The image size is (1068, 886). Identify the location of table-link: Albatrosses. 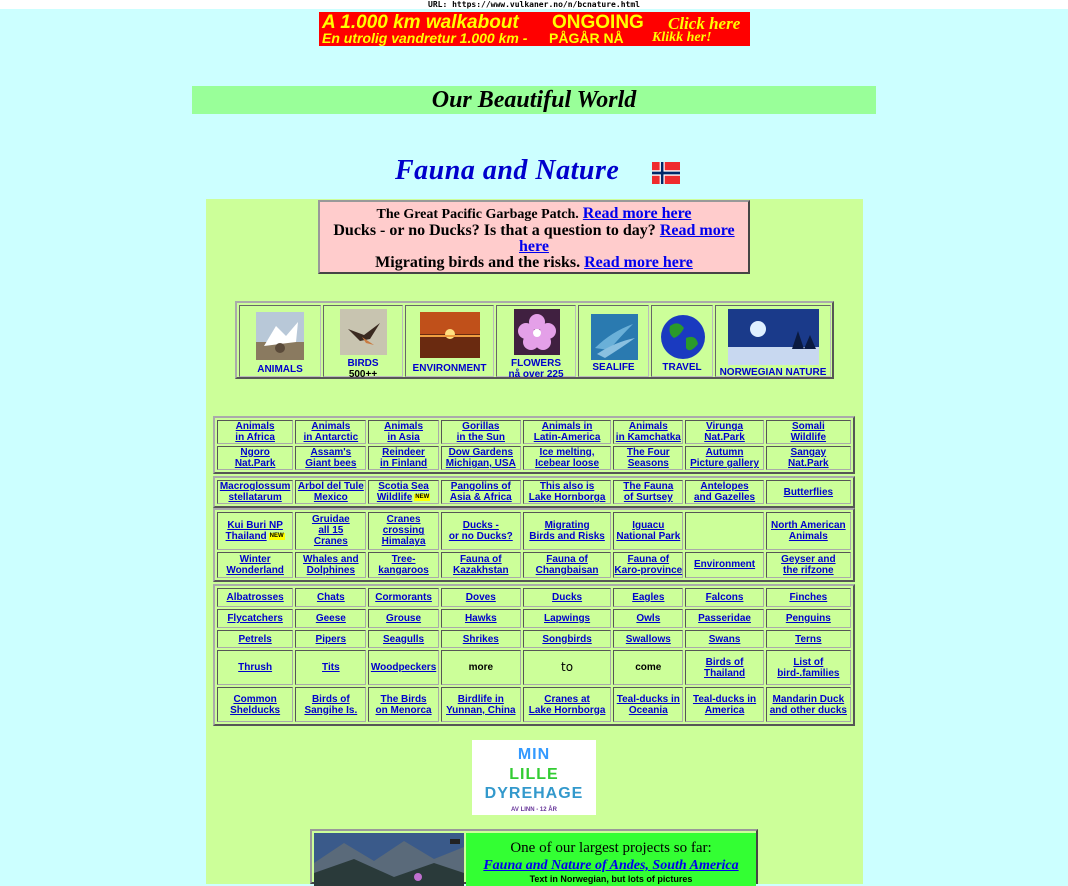
(254, 597).